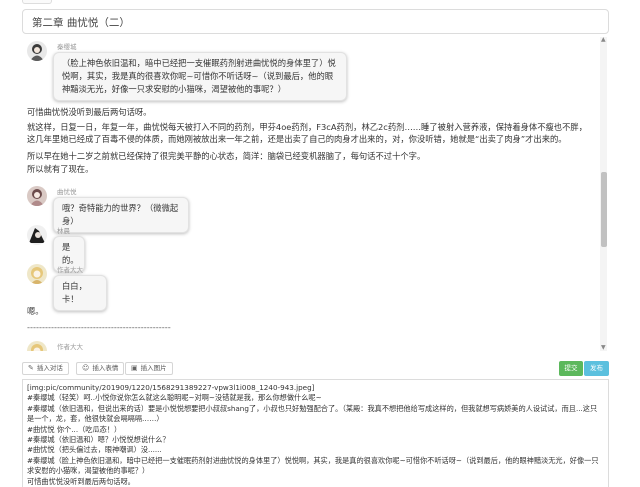  Describe the element at coordinates (63, 231) in the screenshot. I see `sender-name: 林晨` at that location.